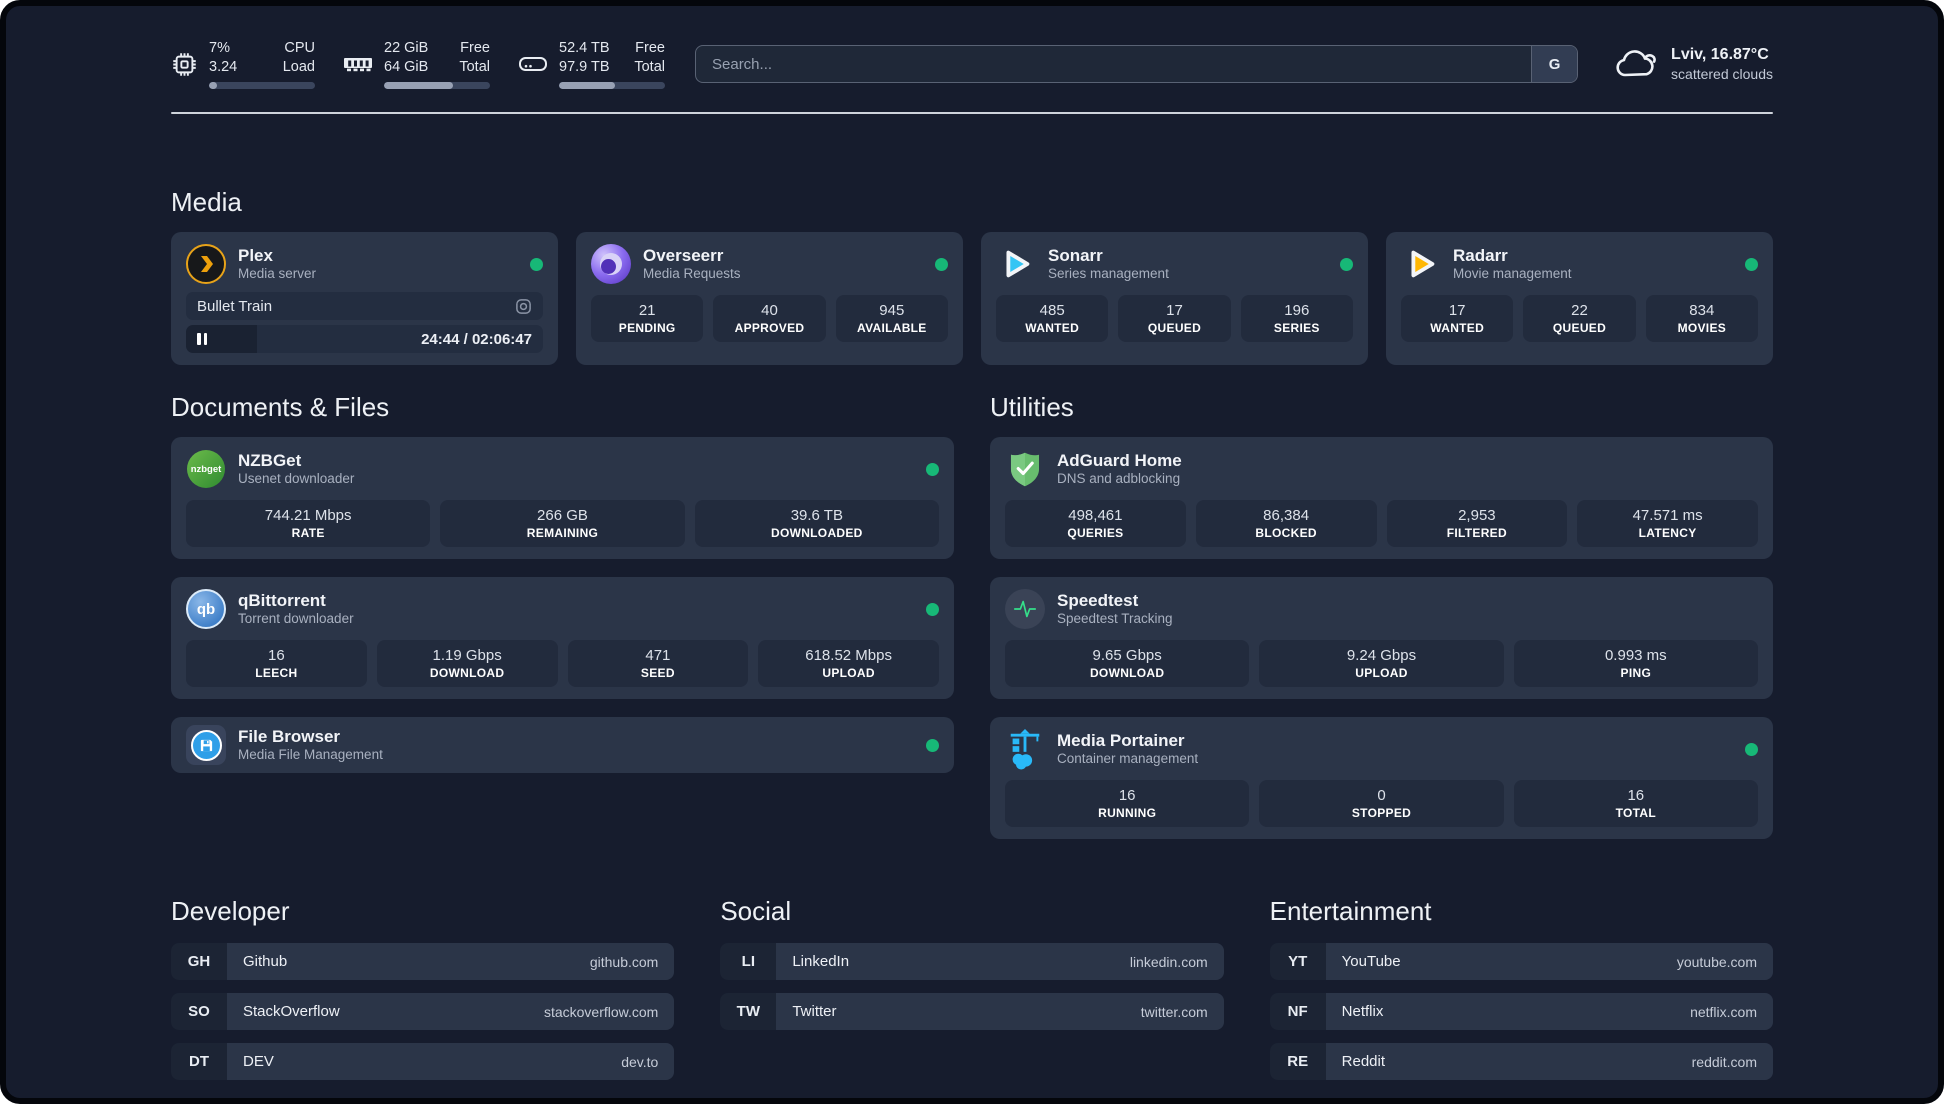 The height and width of the screenshot is (1104, 1944). I want to click on bookmark-url: reddit.com, so click(1724, 1061).